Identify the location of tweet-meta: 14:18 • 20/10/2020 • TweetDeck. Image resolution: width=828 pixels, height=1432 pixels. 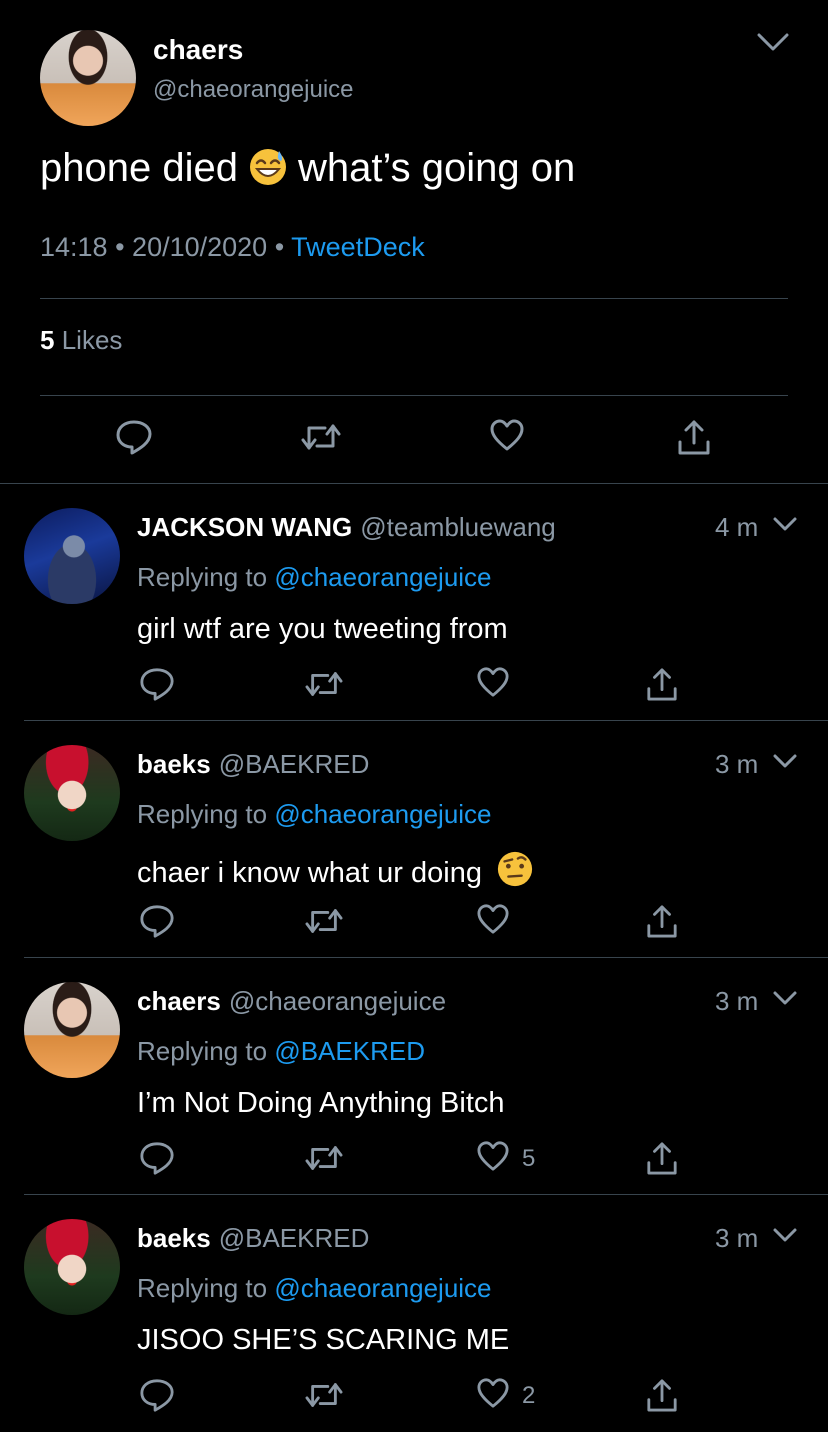
(232, 247).